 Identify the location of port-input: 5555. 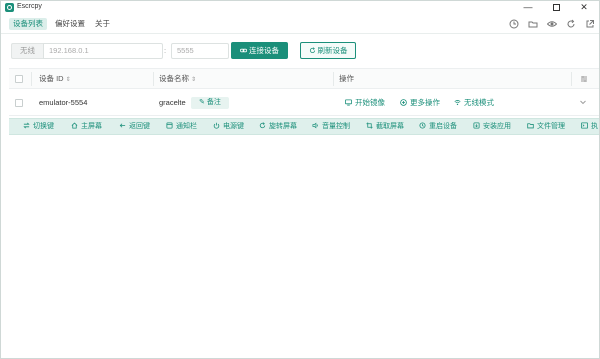
(200, 51).